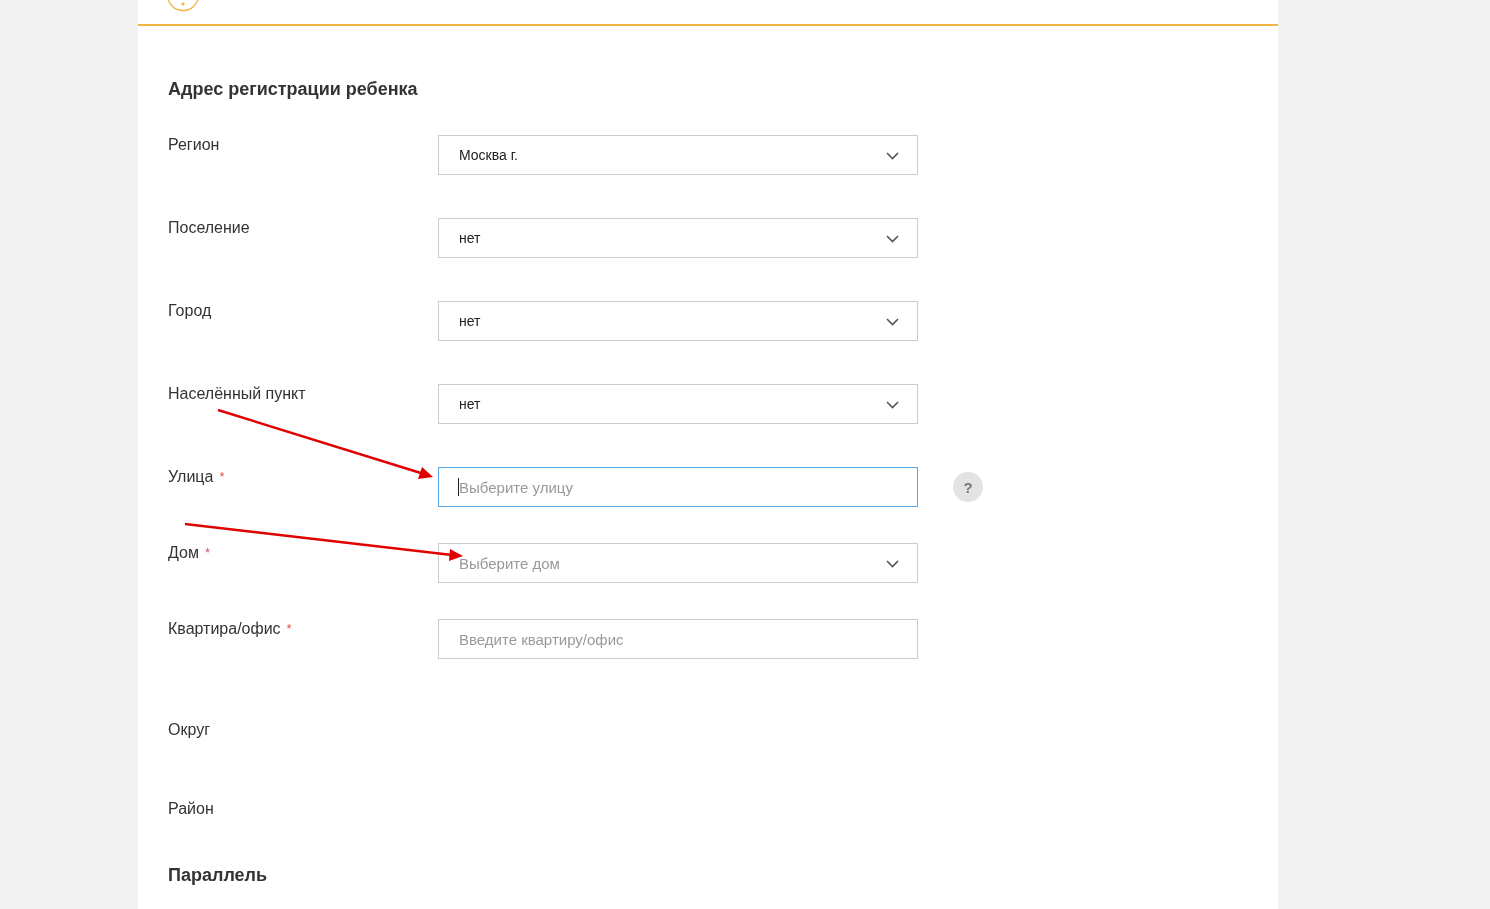  Describe the element at coordinates (194, 144) in the screenshot. I see `field-label: Регион` at that location.